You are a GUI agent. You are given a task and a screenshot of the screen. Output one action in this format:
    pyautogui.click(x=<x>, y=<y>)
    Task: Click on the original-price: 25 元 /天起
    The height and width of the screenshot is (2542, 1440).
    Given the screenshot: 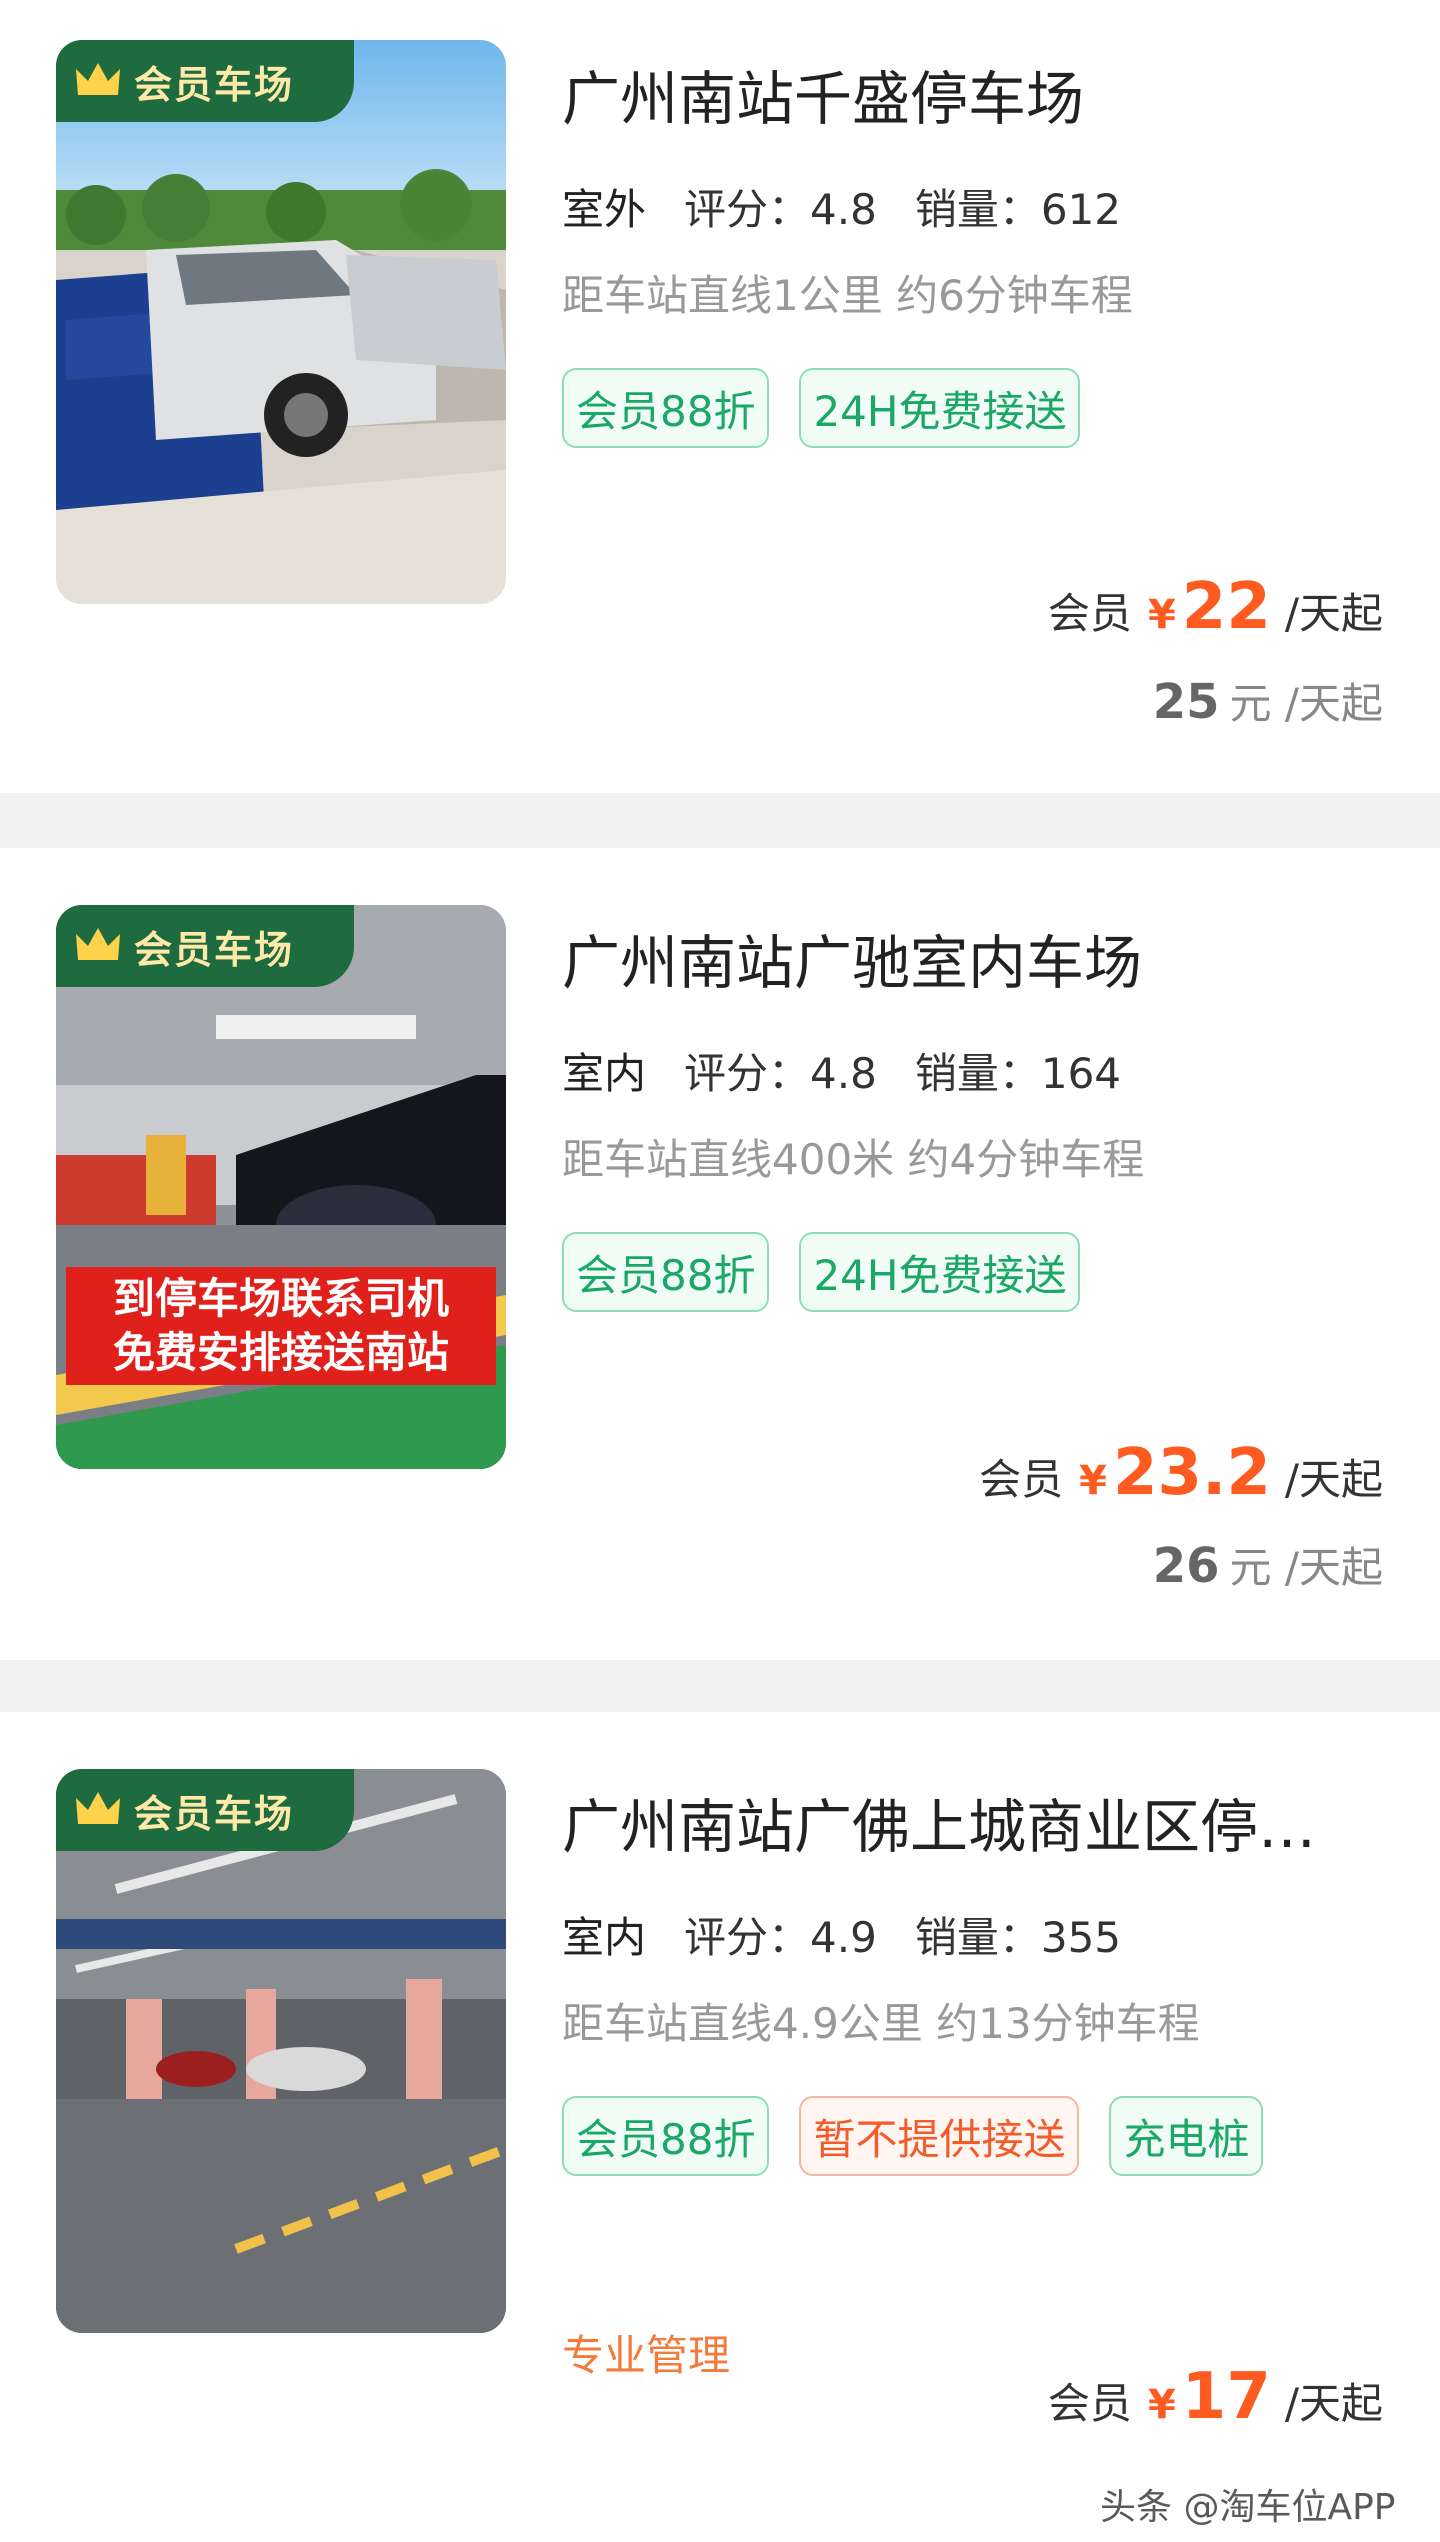 What is the action you would take?
    pyautogui.click(x=1268, y=700)
    